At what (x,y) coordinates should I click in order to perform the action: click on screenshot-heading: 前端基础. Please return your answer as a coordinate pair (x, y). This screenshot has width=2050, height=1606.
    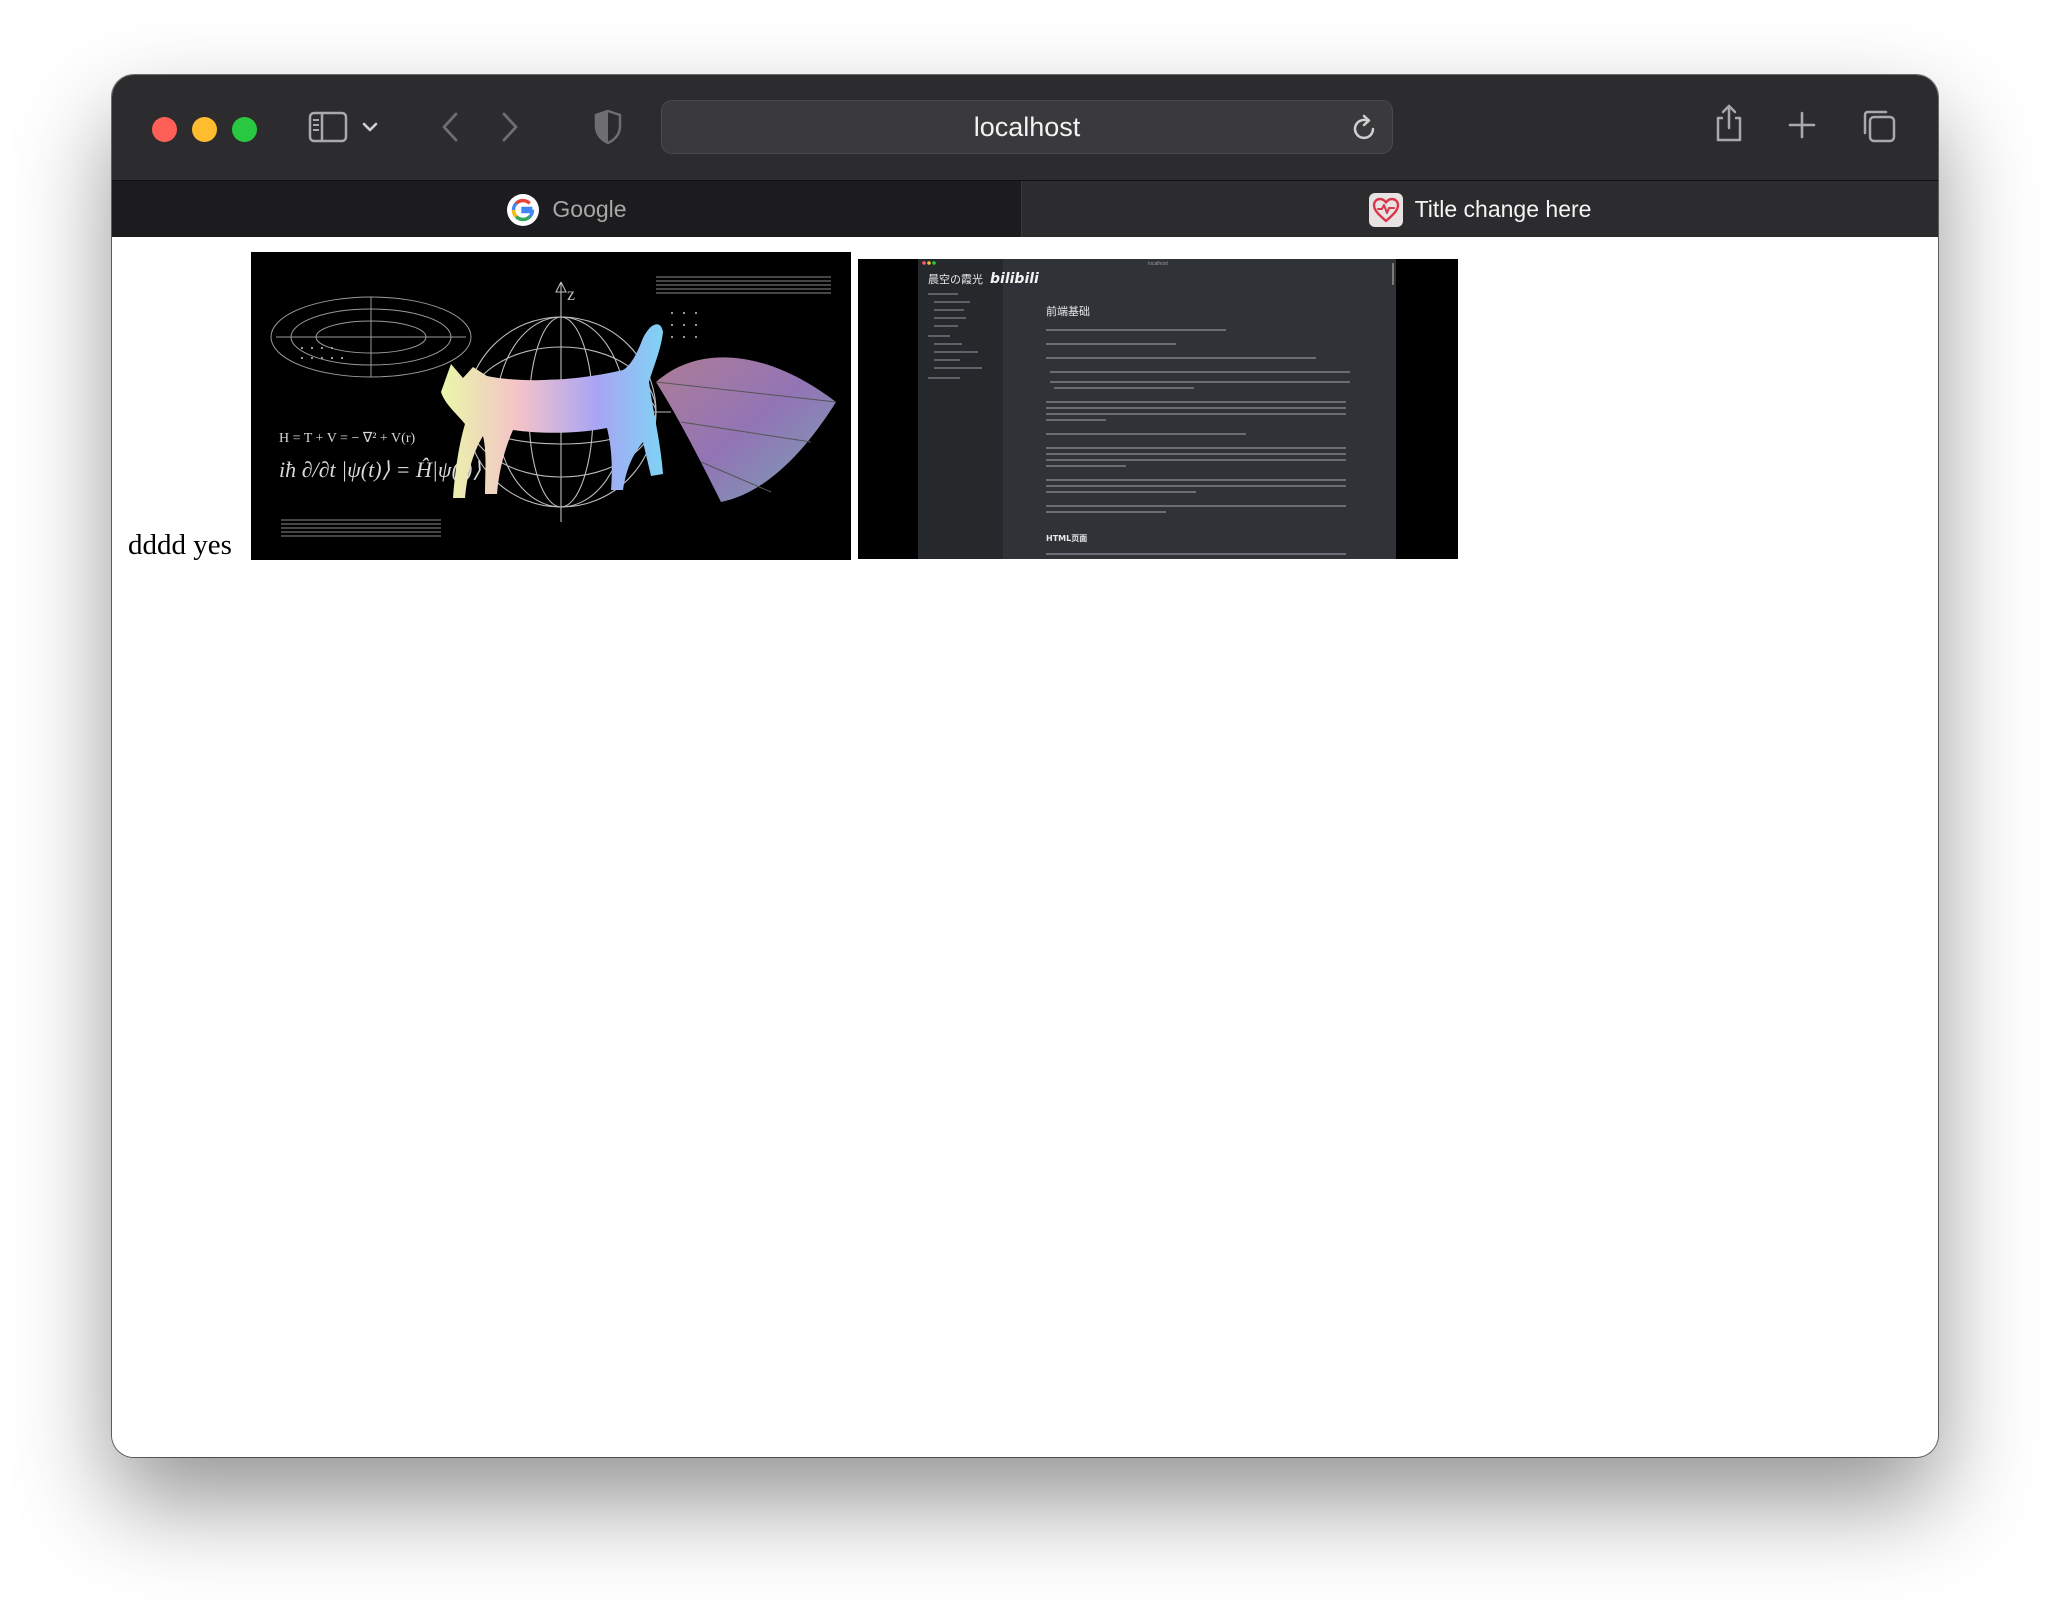
    Looking at the image, I should click on (1068, 311).